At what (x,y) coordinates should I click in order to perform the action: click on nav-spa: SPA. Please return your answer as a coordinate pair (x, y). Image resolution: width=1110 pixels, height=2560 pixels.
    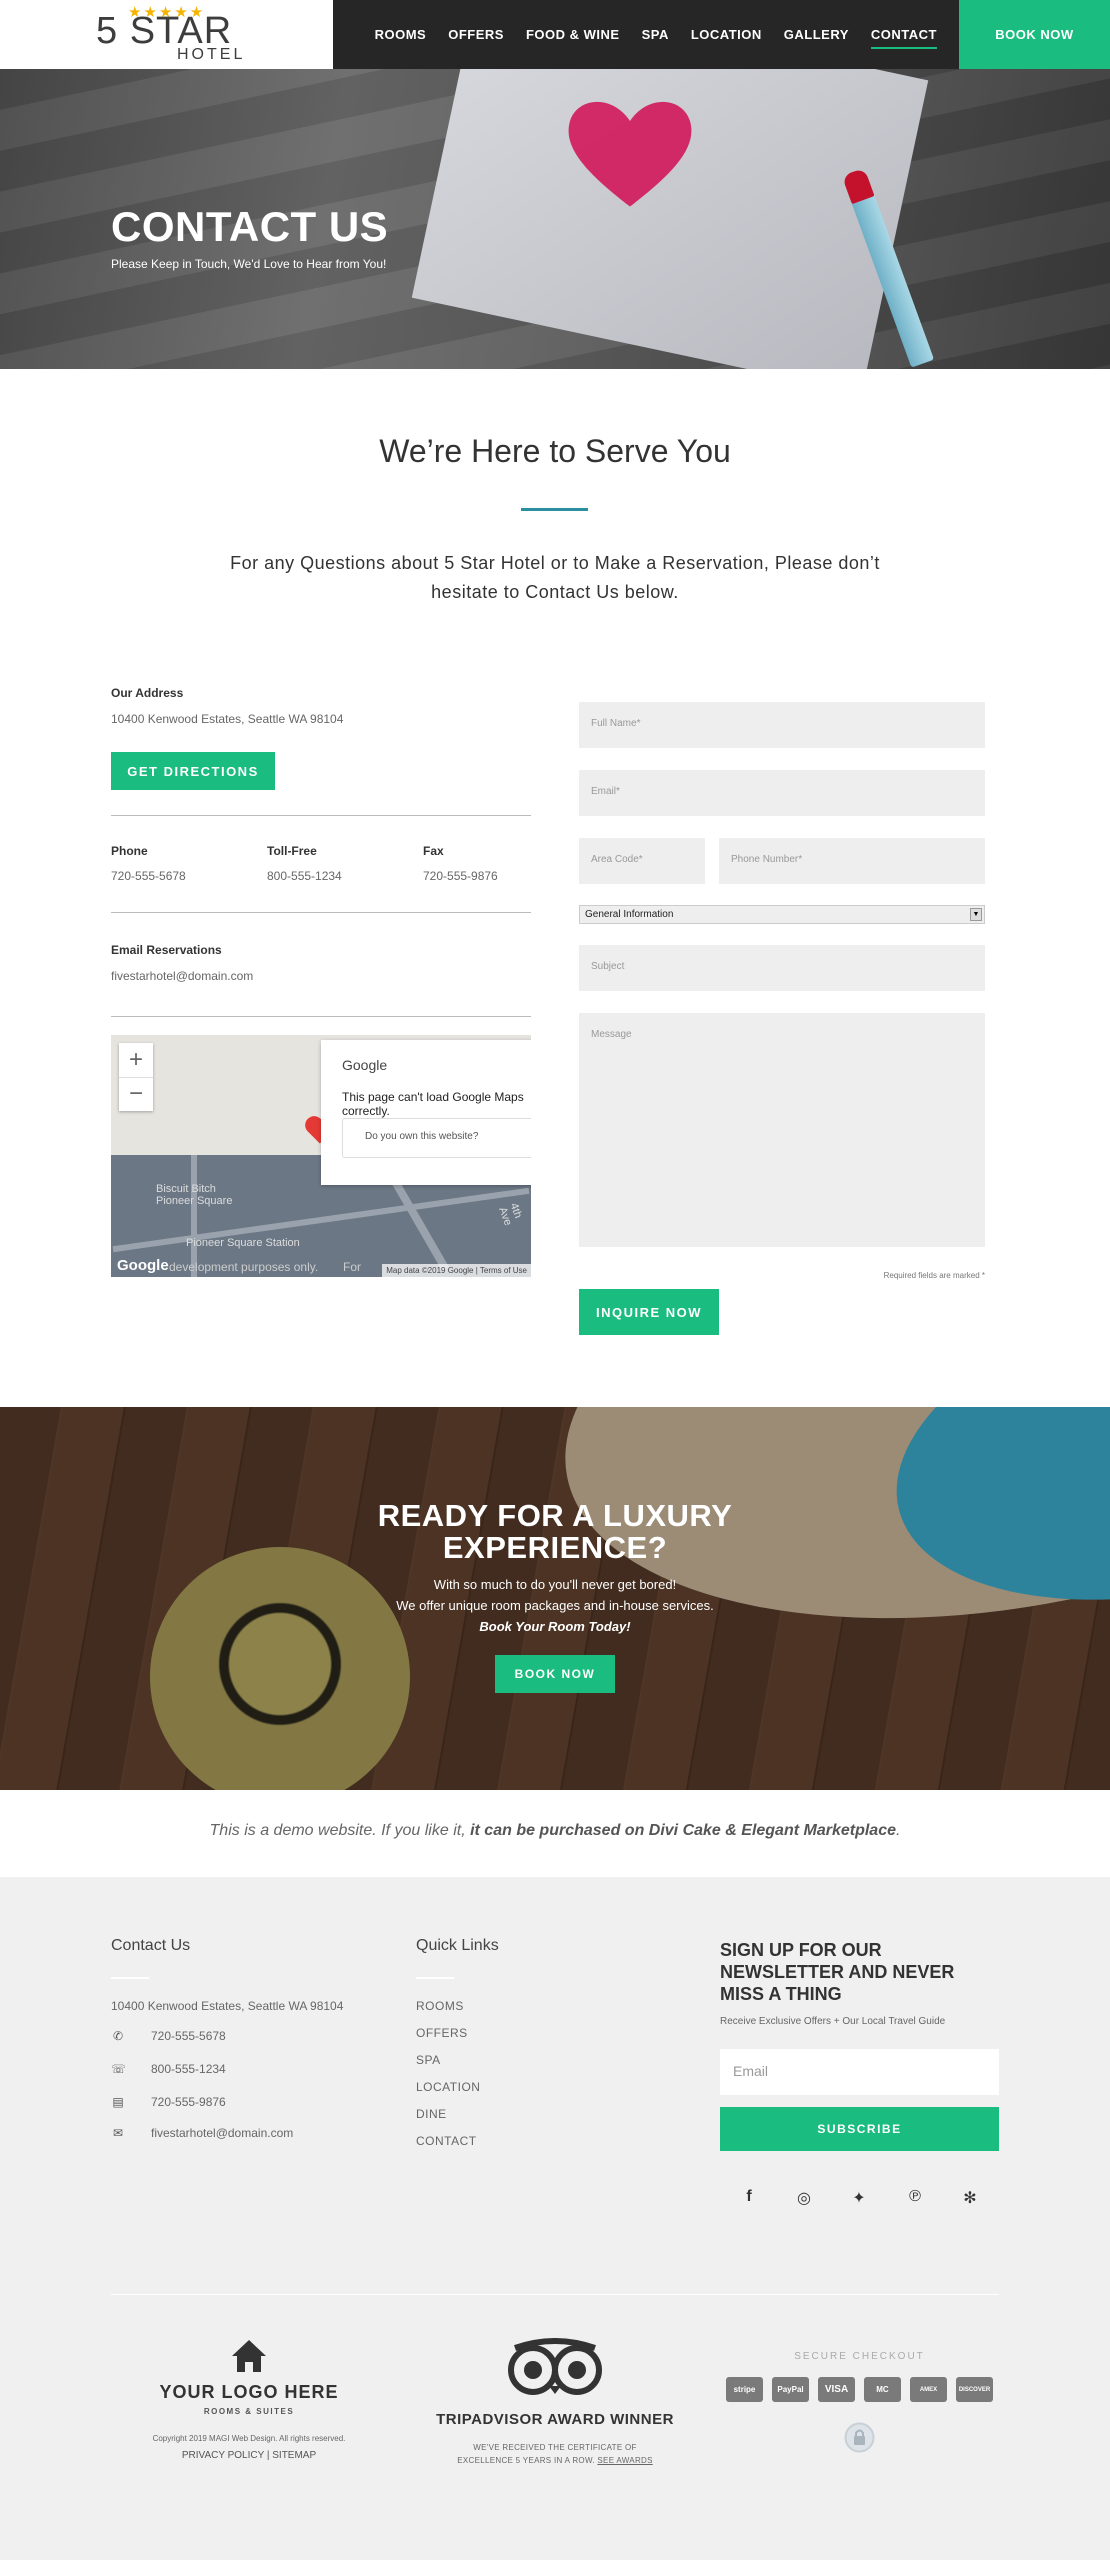
    Looking at the image, I should click on (655, 34).